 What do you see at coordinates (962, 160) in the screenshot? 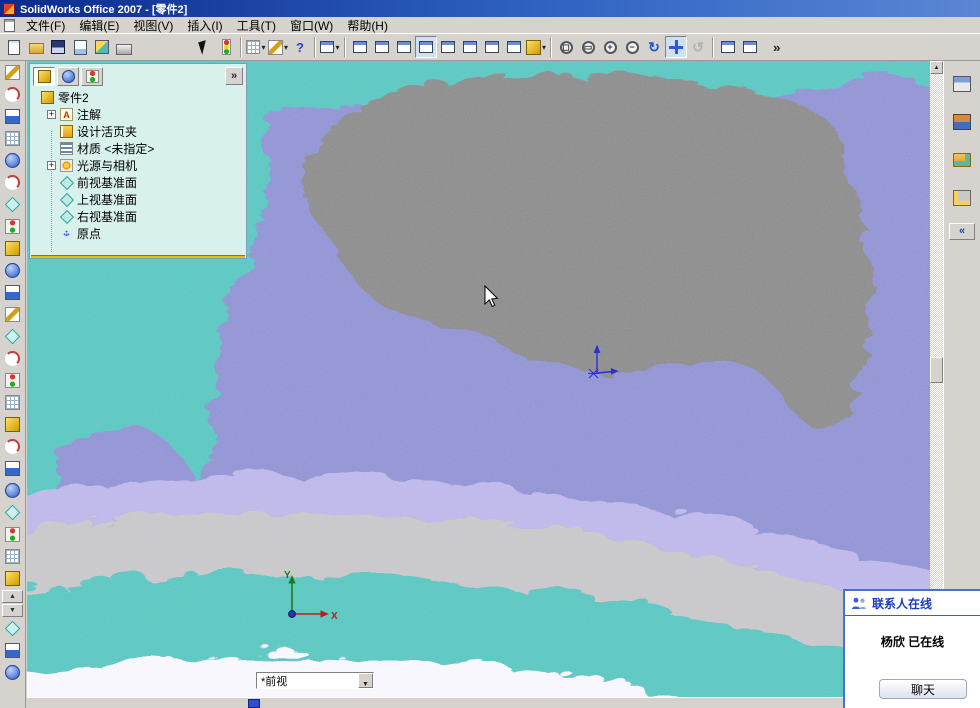
I see `file-explorer-button` at bounding box center [962, 160].